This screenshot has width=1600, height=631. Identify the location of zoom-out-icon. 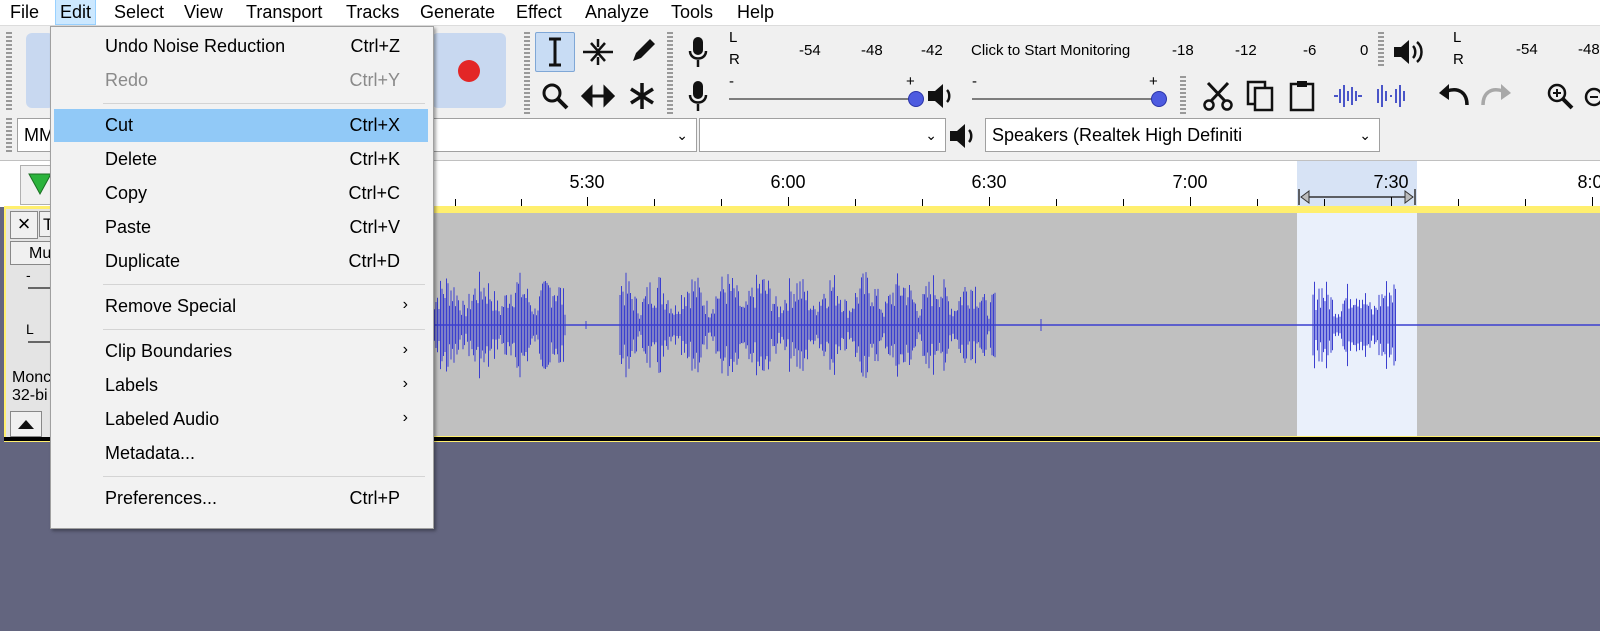
(1592, 97).